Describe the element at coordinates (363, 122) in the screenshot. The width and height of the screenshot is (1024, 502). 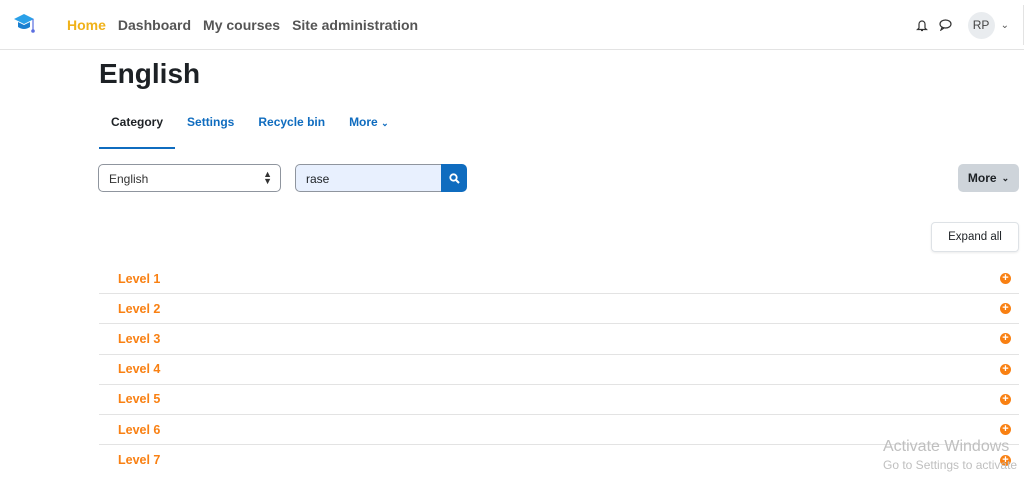
I see `tab-more-label: More` at that location.